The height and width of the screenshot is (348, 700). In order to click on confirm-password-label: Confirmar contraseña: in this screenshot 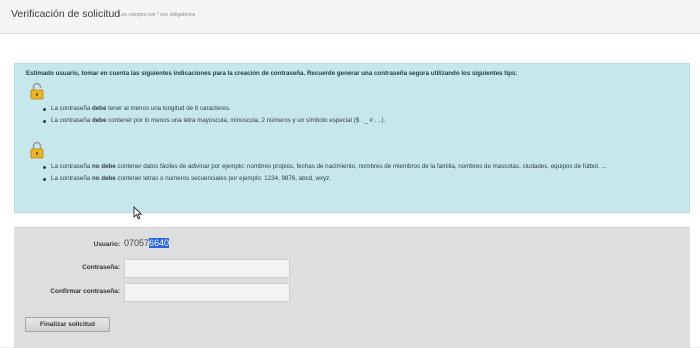, I will do `click(85, 291)`.